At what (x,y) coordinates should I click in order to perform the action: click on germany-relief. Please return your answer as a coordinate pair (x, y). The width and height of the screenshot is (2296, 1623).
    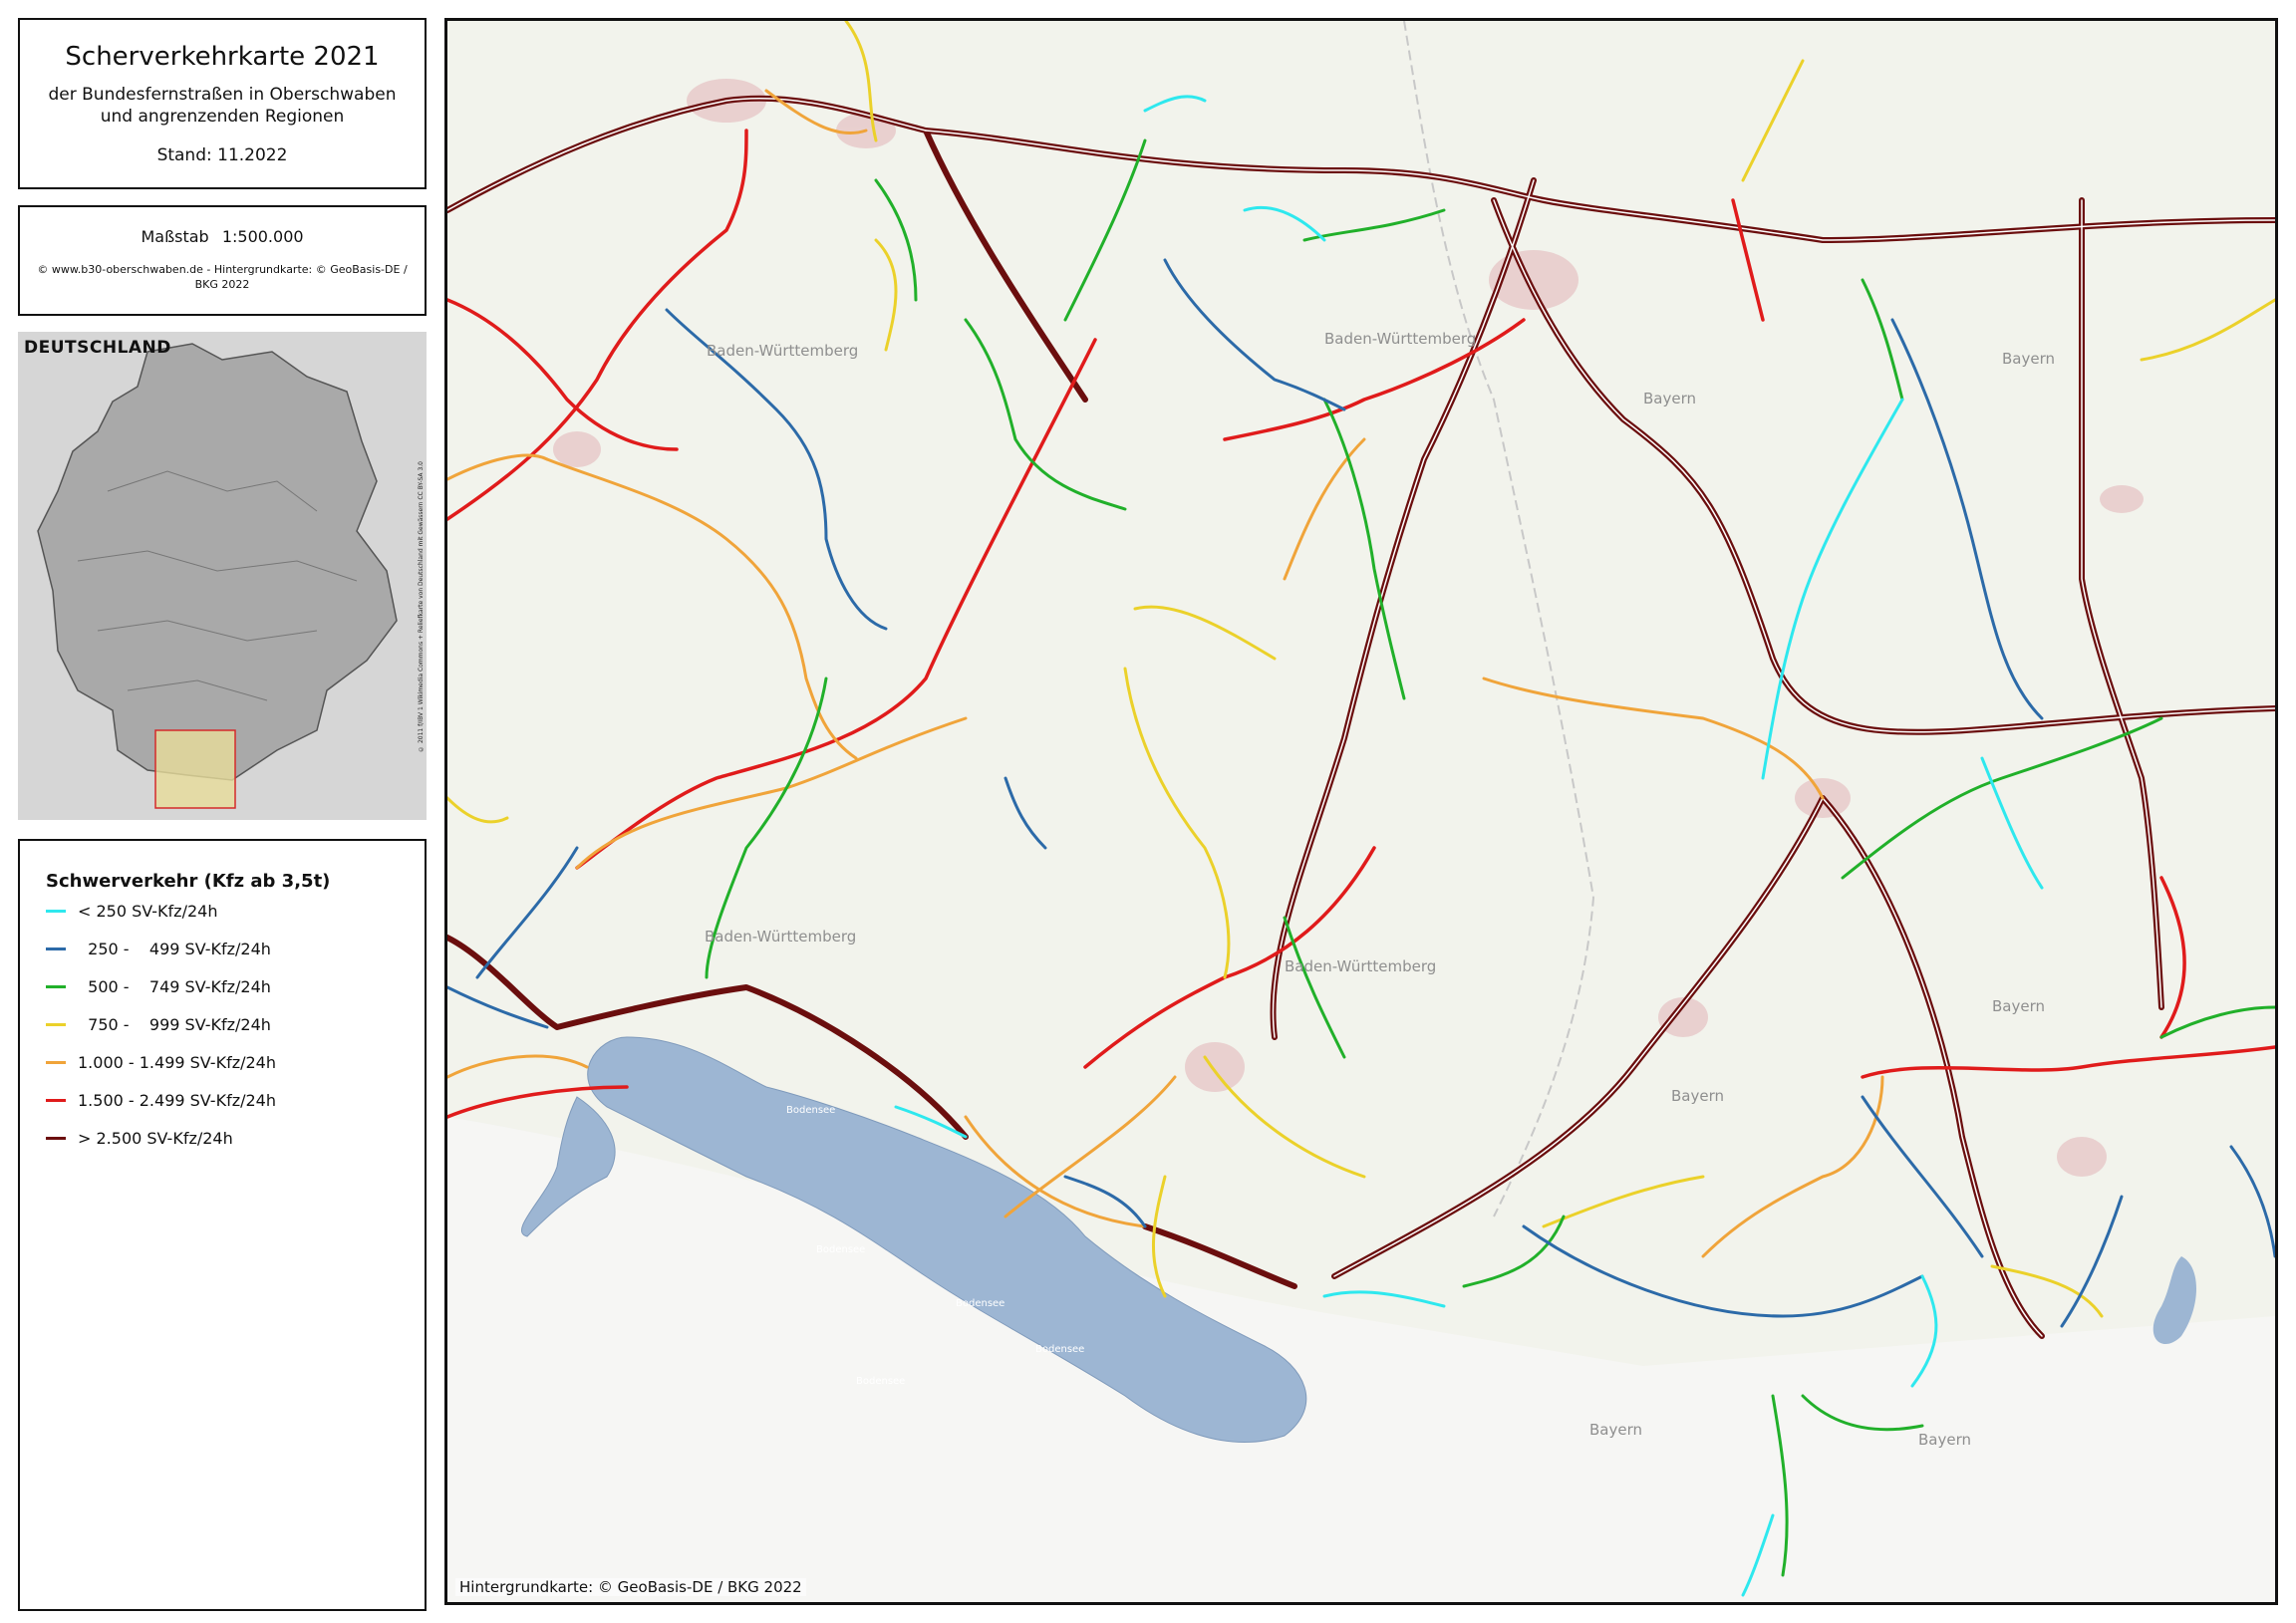
    Looking at the image, I should click on (222, 576).